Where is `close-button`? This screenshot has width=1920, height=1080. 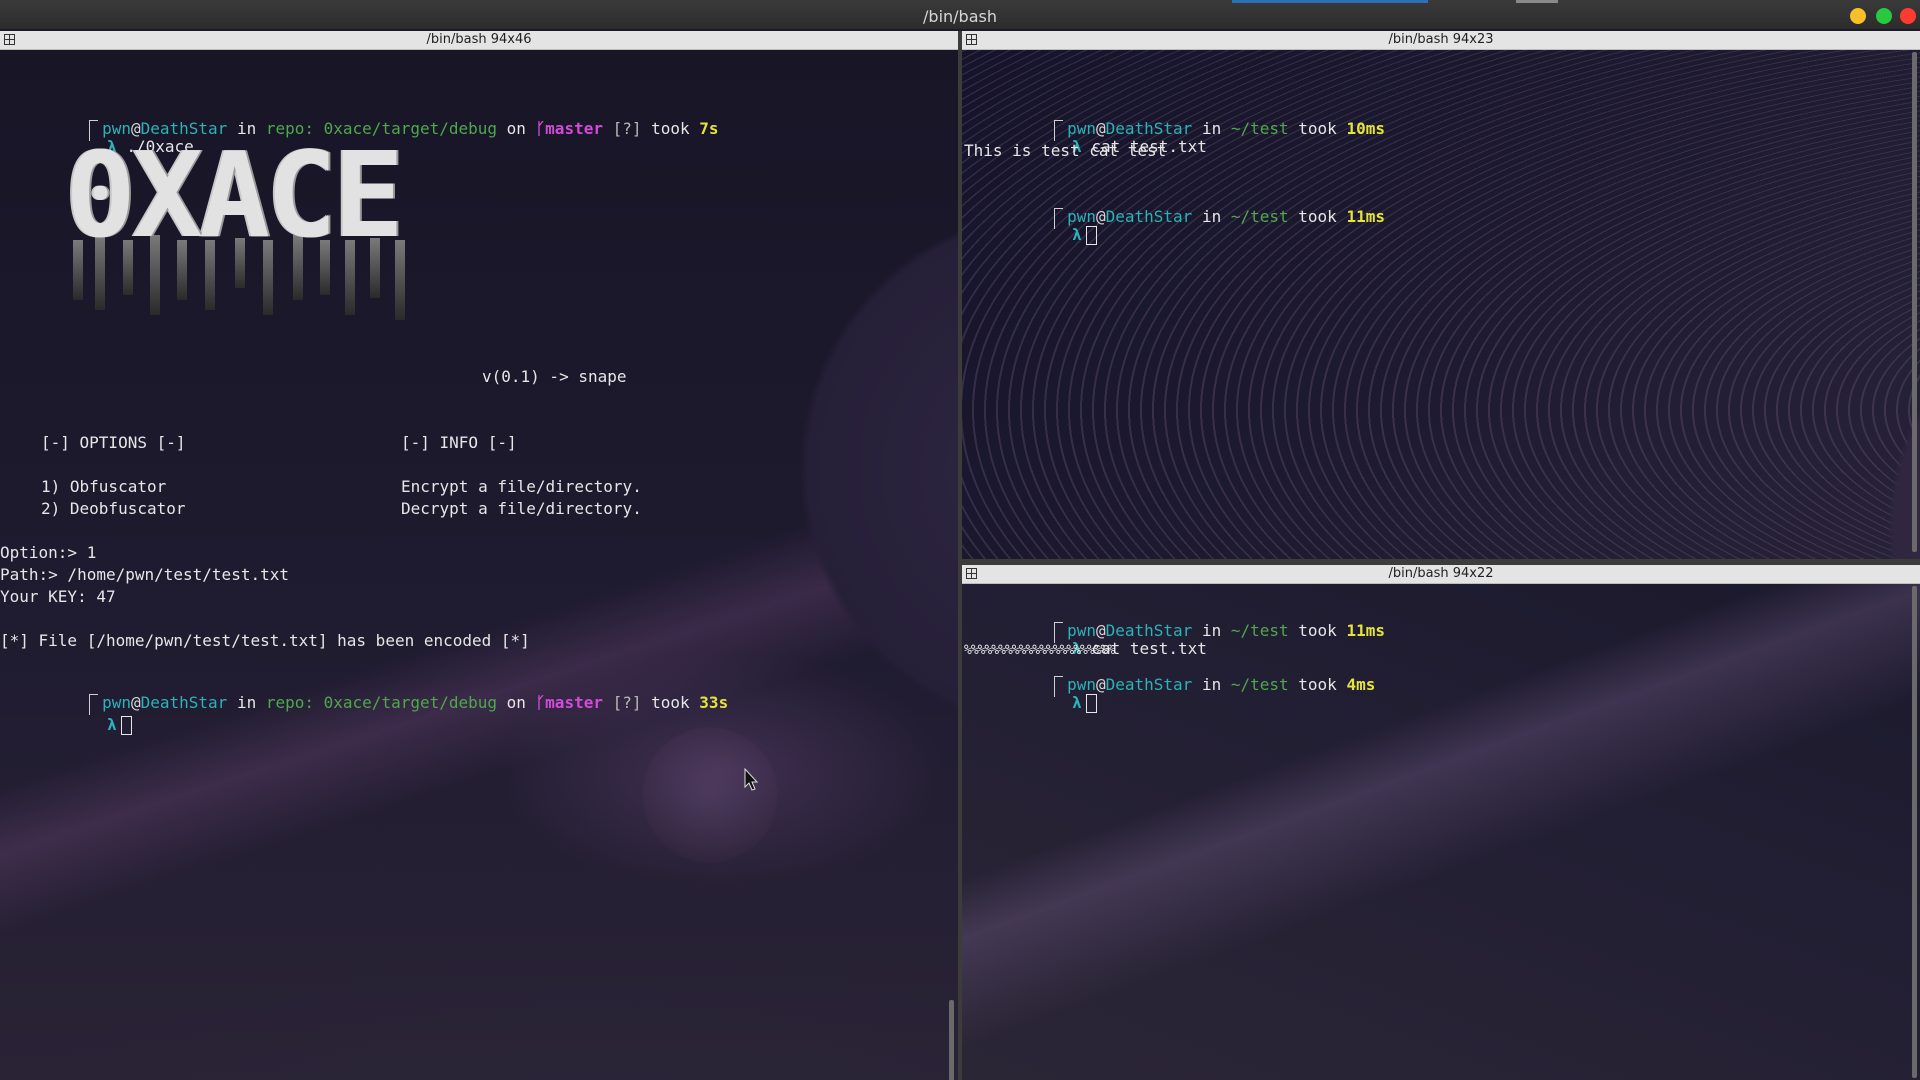 close-button is located at coordinates (1908, 16).